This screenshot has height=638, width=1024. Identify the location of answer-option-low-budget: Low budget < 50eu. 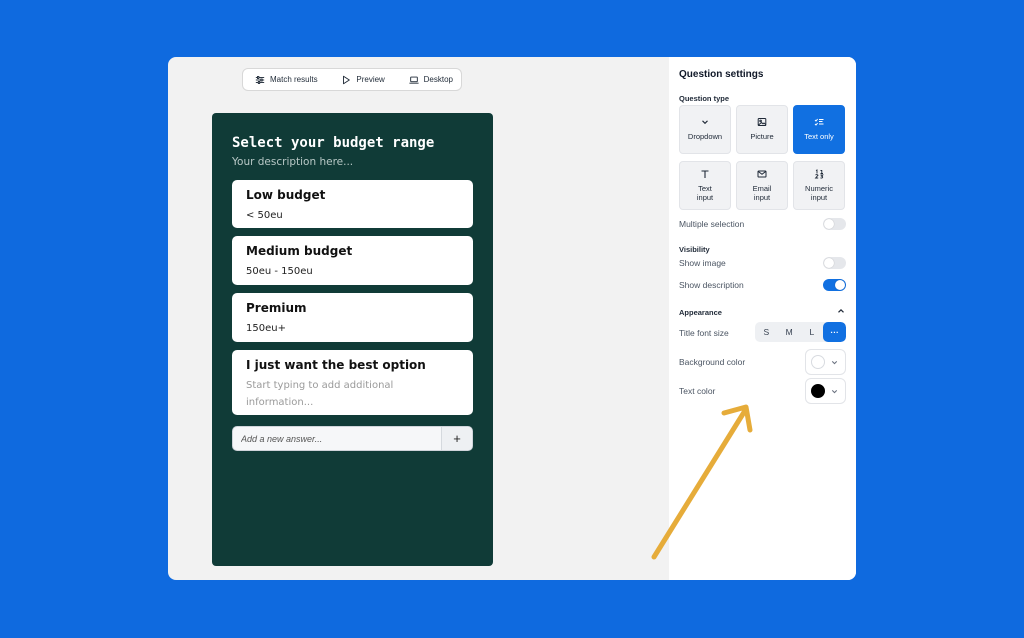
(352, 204).